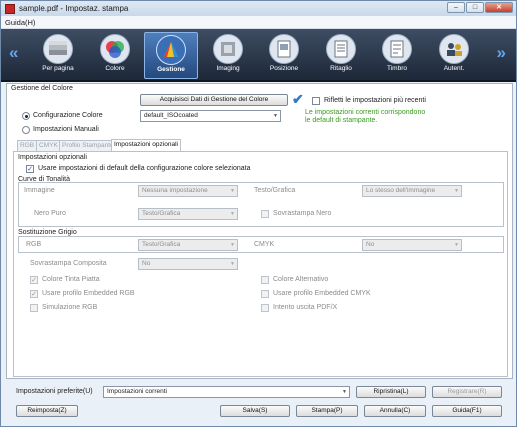  I want to click on radio-config-colore, so click(26, 116).